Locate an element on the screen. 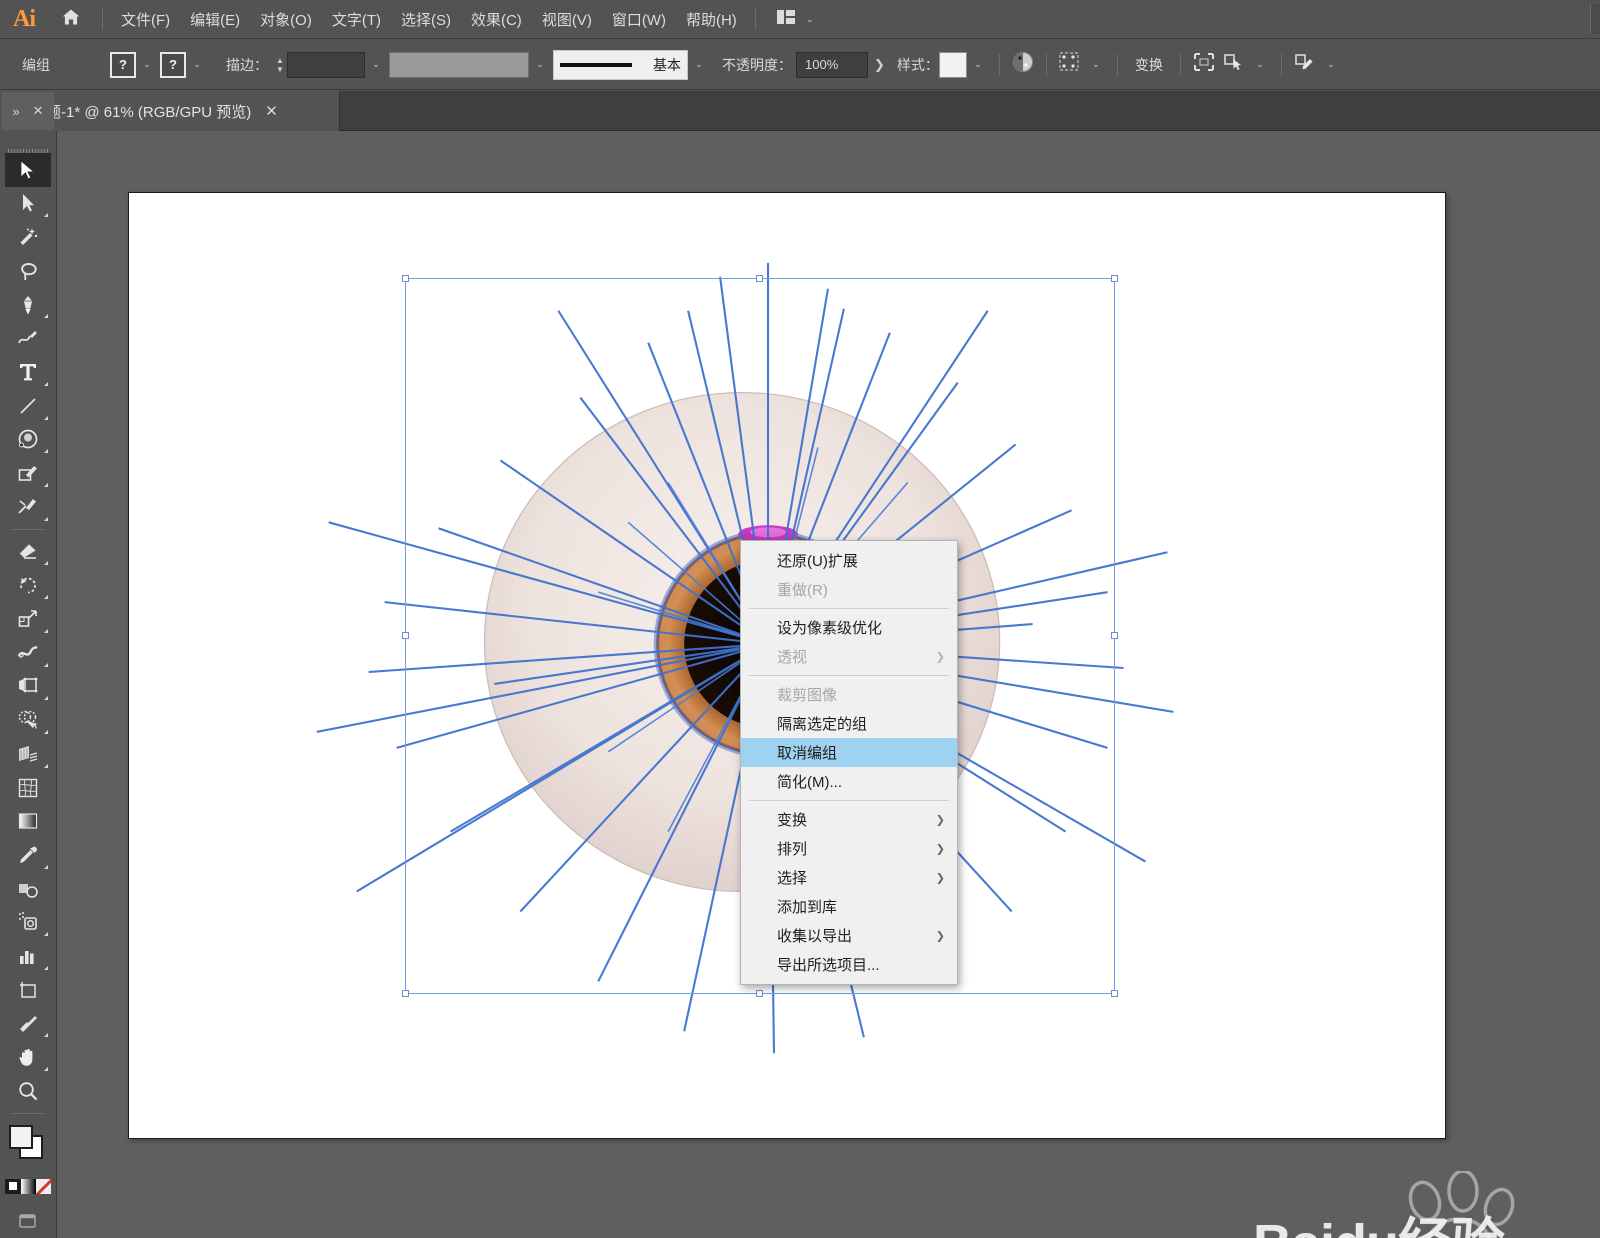  stroke-weight-stepper: ▲ ▼ is located at coordinates (280, 65).